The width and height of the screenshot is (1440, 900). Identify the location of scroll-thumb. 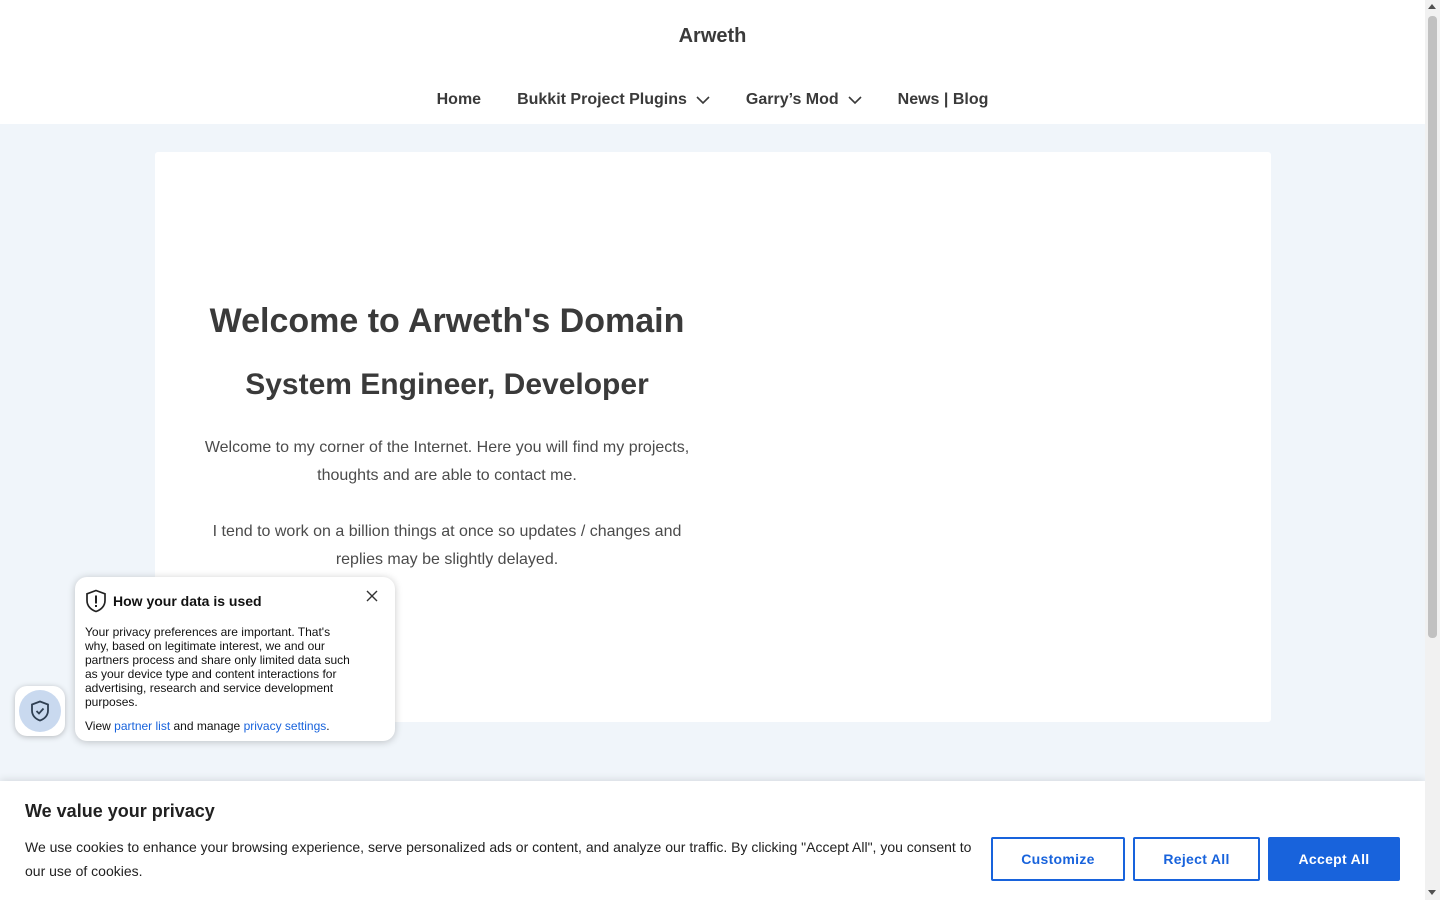
(1432, 327).